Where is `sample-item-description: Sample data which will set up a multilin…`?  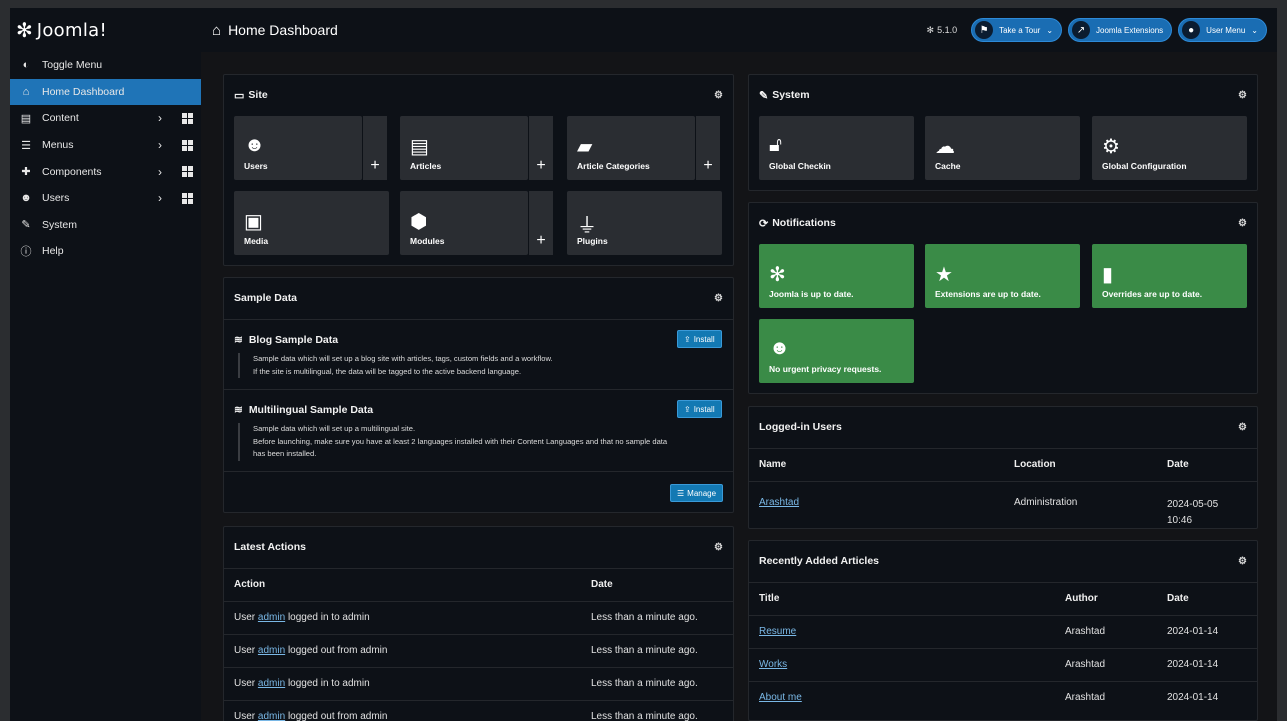 sample-item-description: Sample data which will set up a multilin… is located at coordinates (478, 442).